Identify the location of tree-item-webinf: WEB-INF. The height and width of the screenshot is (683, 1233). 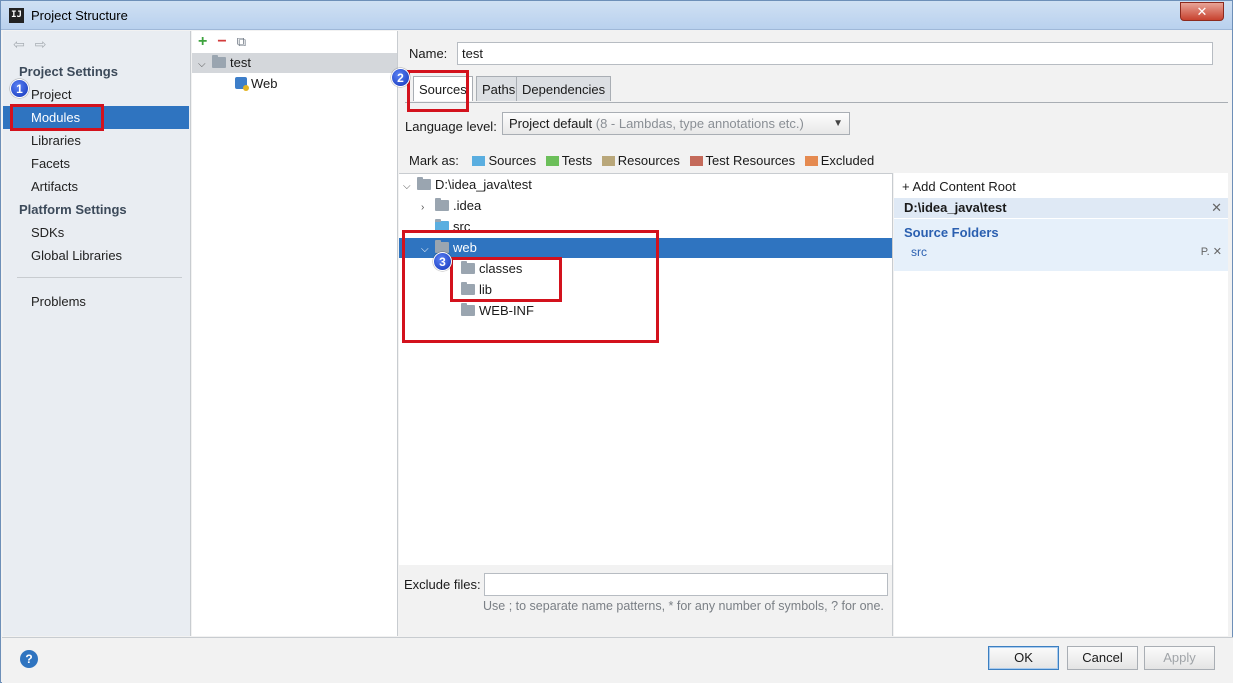
(497, 311).